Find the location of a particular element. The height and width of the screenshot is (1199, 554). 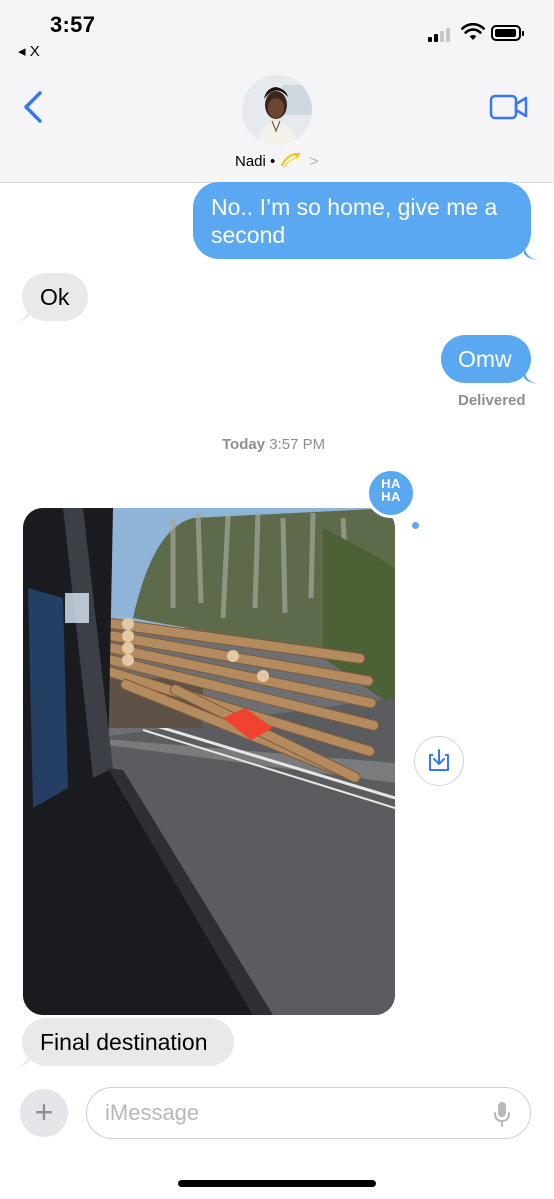

haha-tapback-icon: HA HA is located at coordinates (391, 493).